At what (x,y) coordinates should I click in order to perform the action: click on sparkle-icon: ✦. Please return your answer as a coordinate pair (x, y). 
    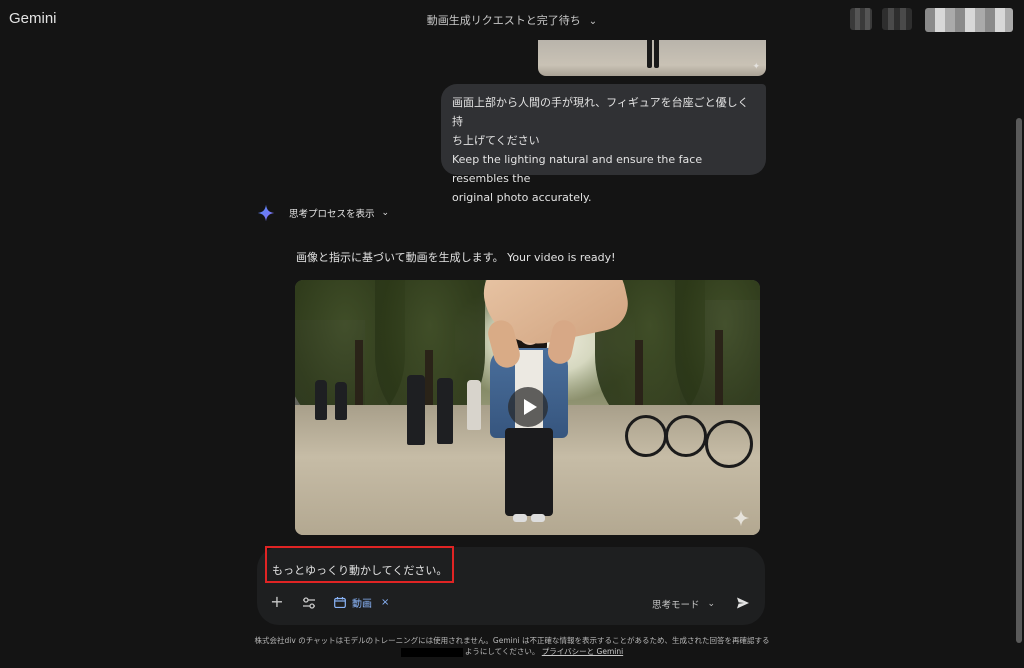
    Looking at the image, I should click on (756, 67).